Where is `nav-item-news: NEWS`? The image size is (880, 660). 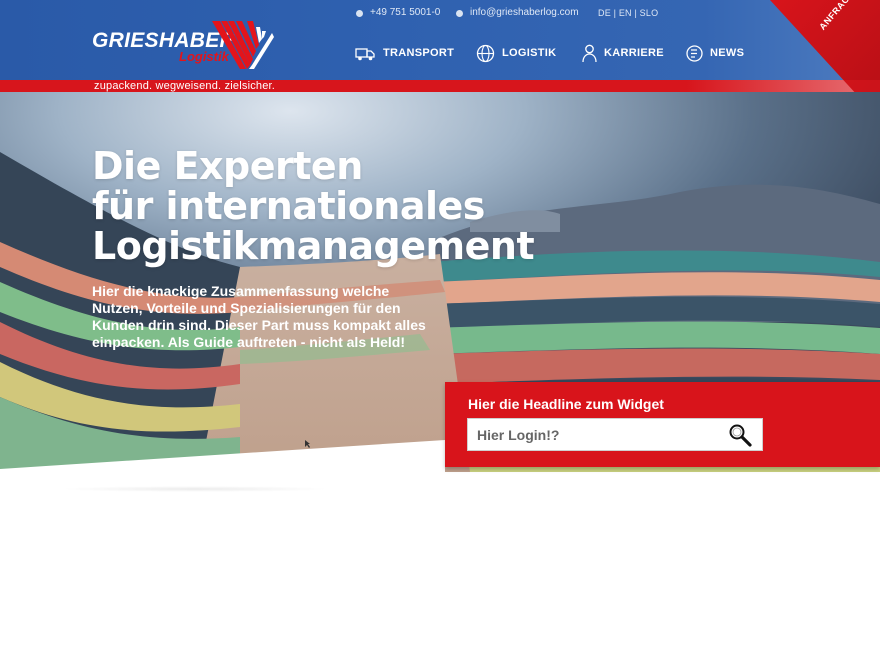 nav-item-news: NEWS is located at coordinates (715, 53).